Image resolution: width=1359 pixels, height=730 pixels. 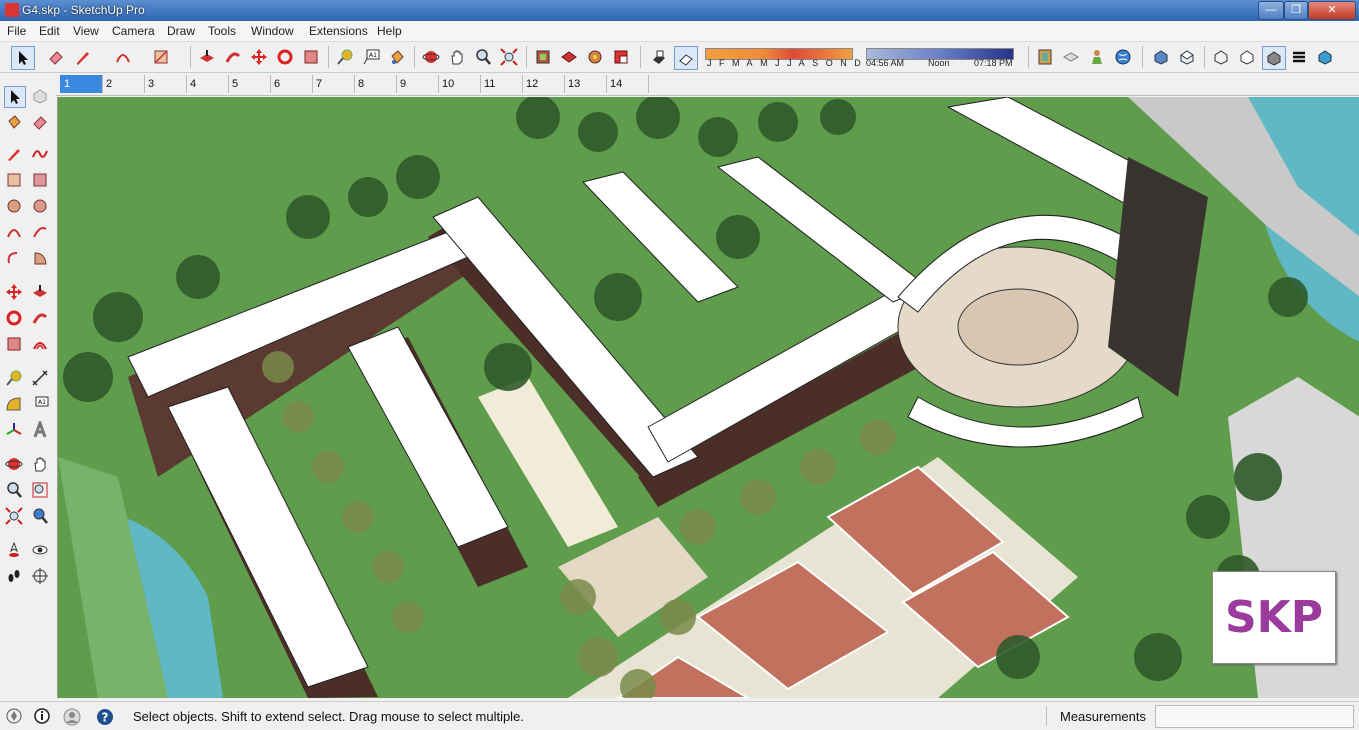 What do you see at coordinates (83, 57) in the screenshot?
I see `line-tool-button` at bounding box center [83, 57].